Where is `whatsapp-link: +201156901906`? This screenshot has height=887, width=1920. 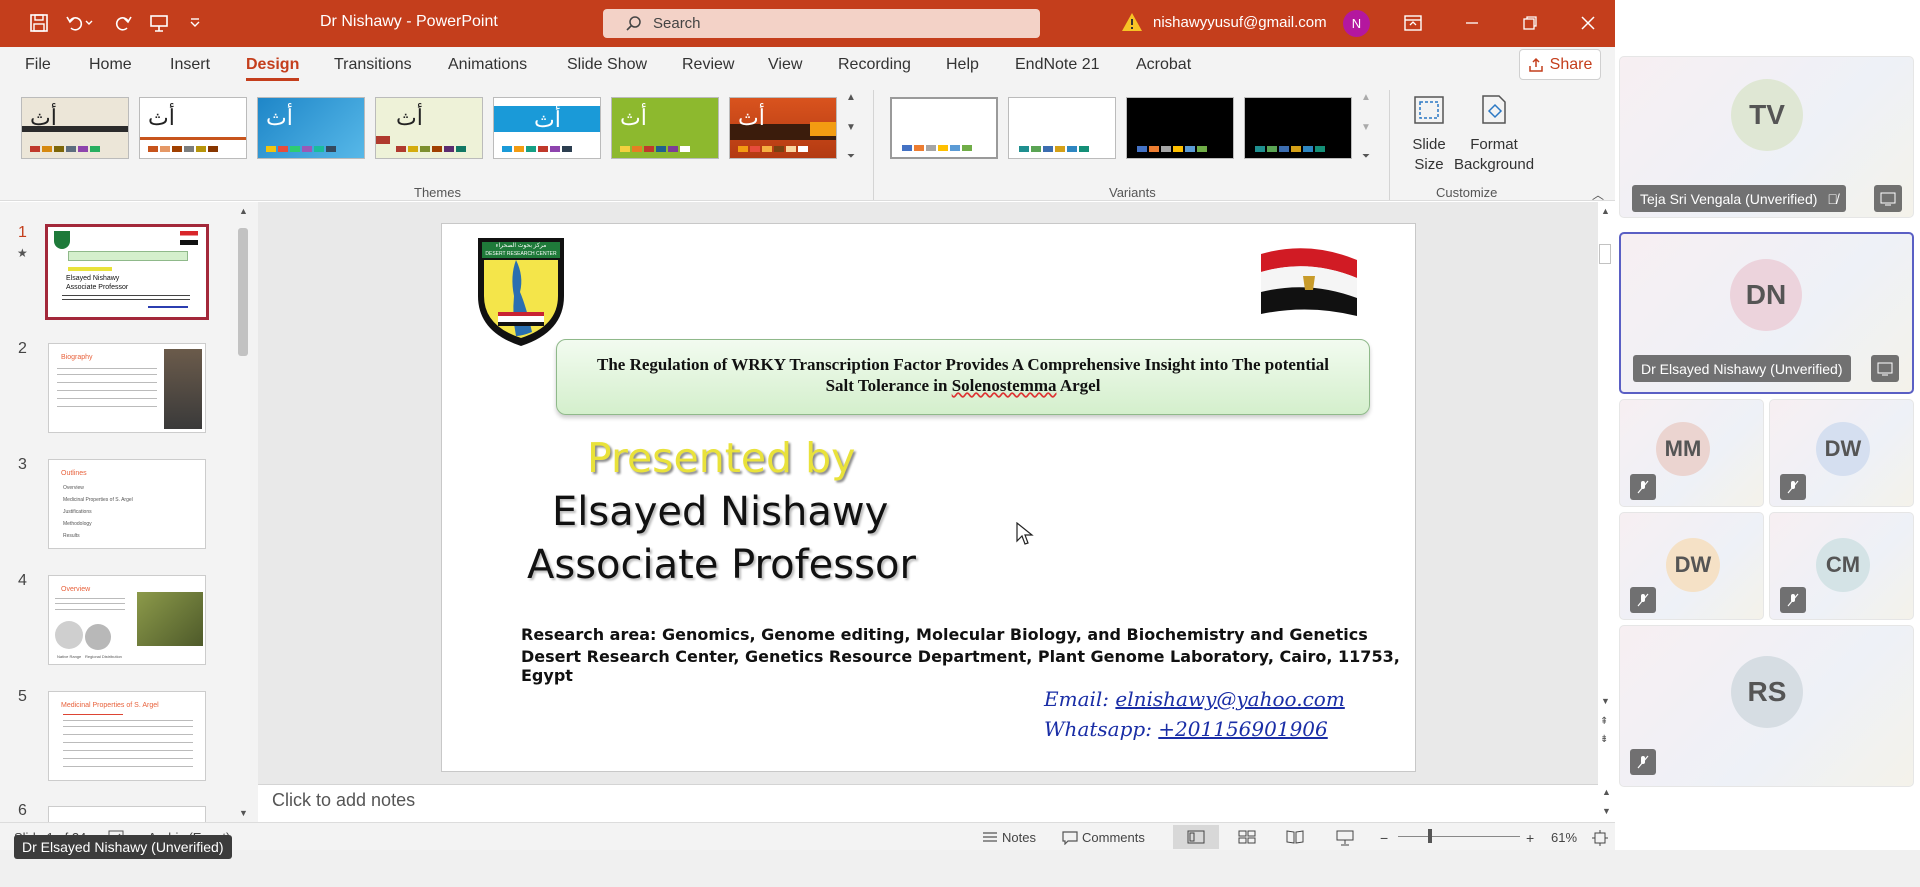
whatsapp-link: +201156901906 is located at coordinates (1242, 729).